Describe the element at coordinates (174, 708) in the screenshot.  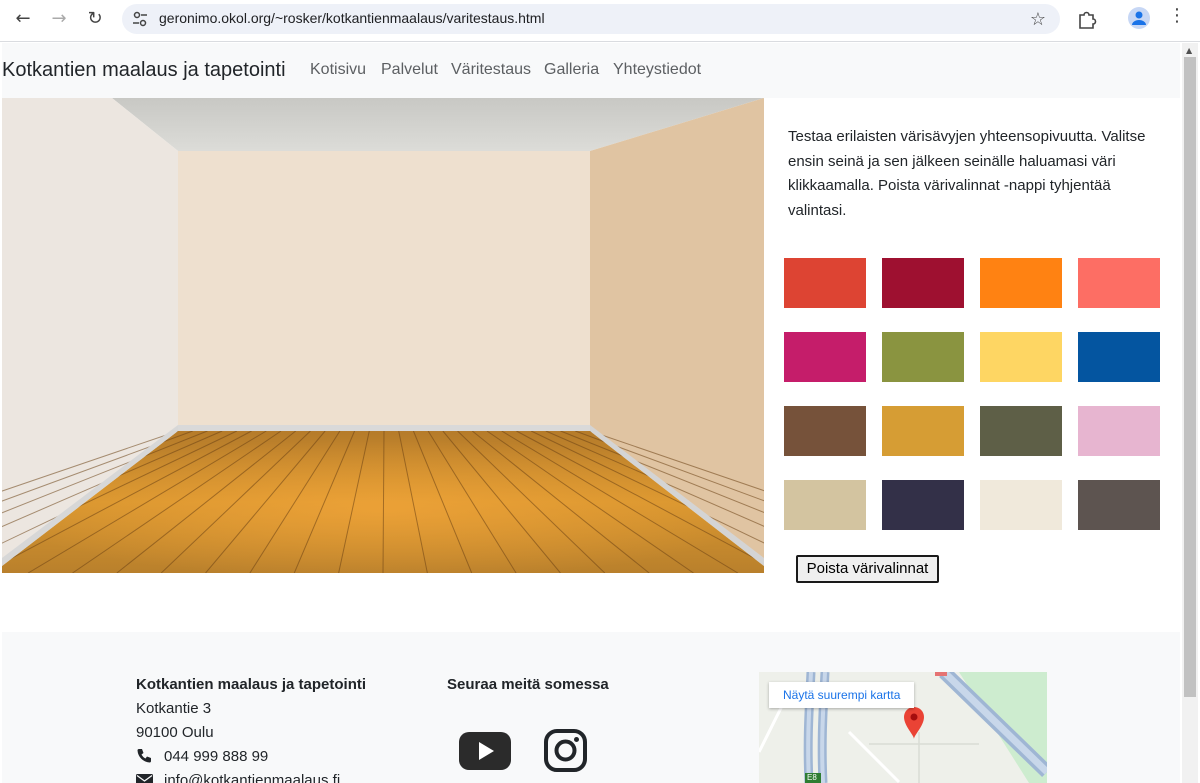
I see `footer-street: Kotkantie 3` at that location.